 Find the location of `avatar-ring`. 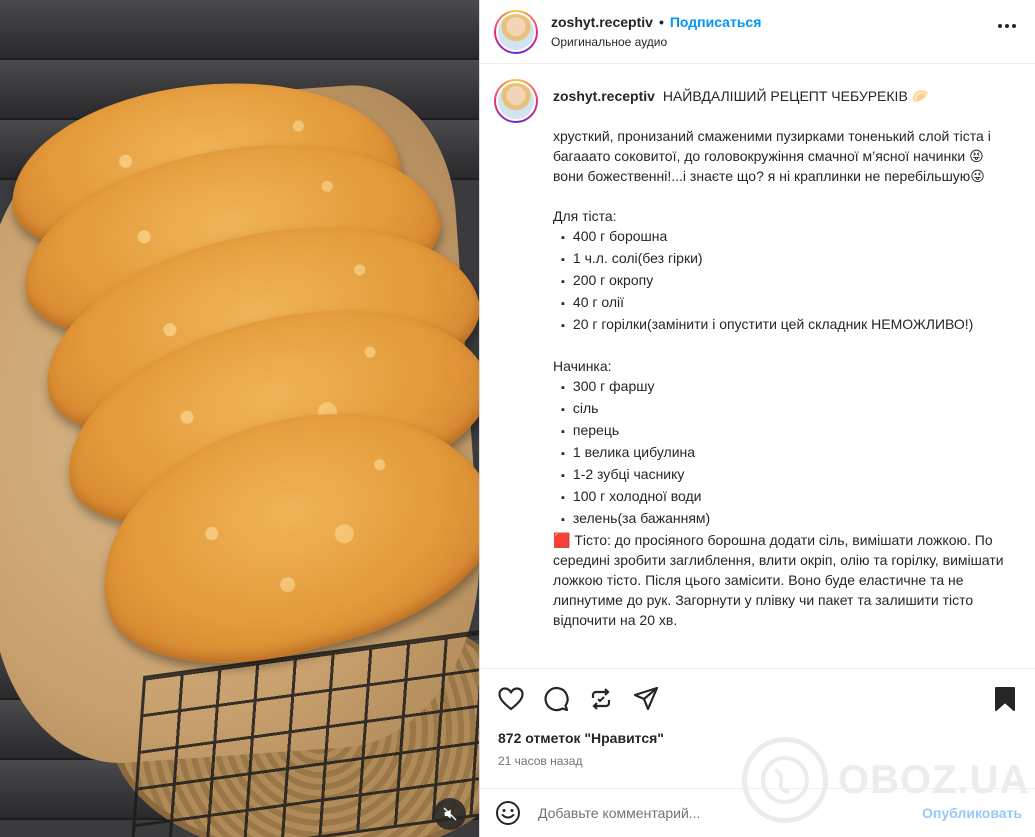

avatar-ring is located at coordinates (516, 31).